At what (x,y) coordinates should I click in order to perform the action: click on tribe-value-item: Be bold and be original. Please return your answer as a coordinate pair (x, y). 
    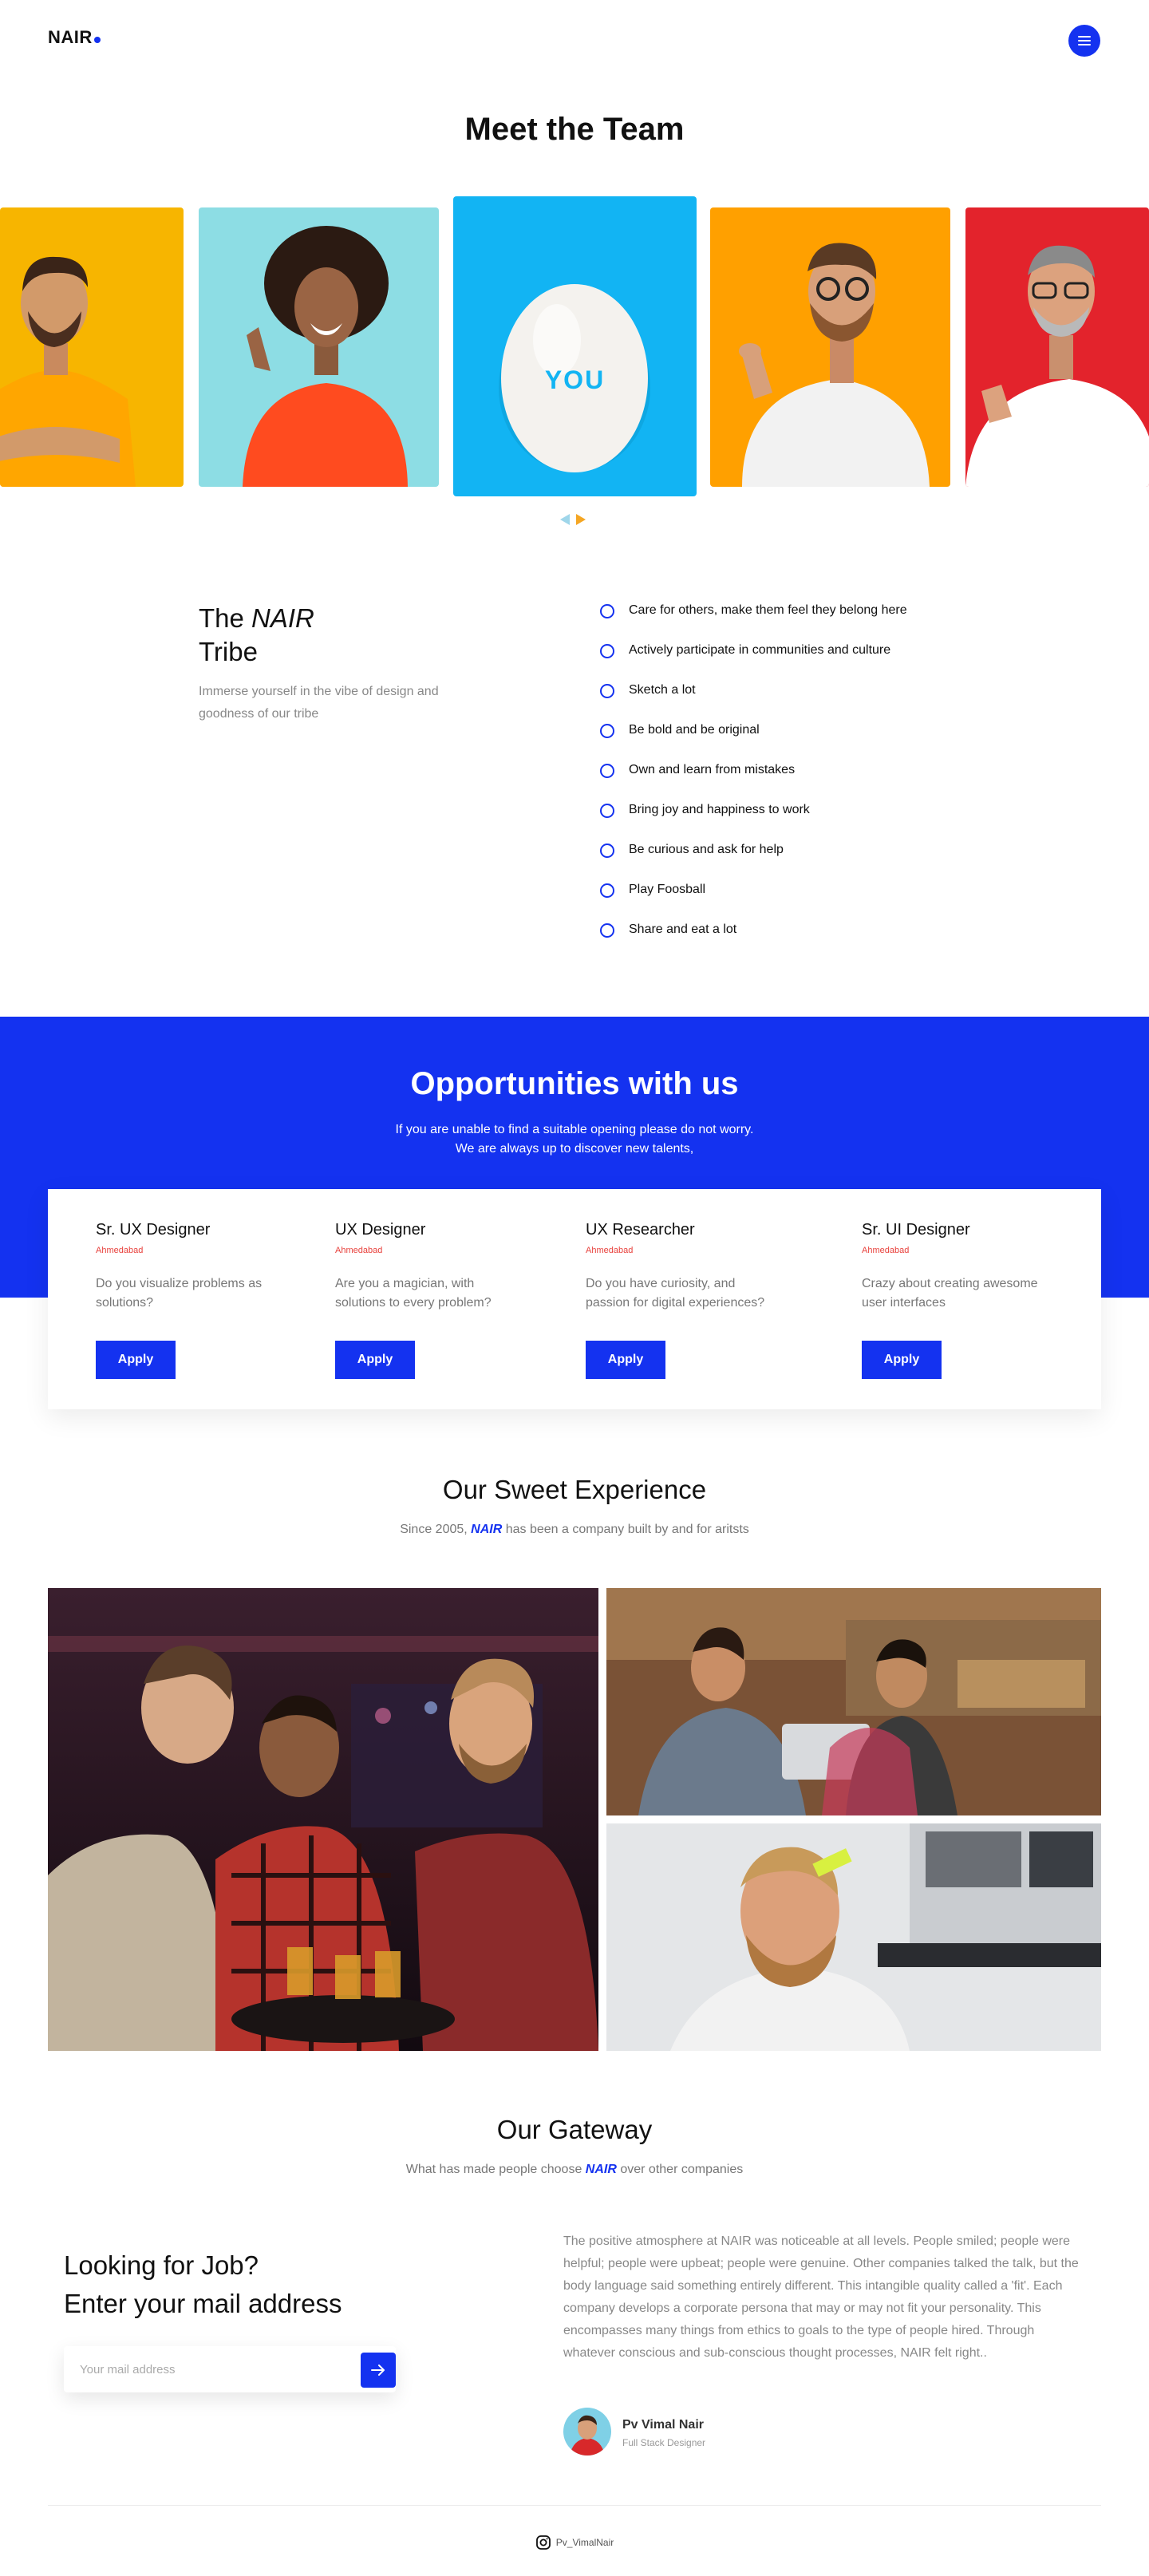
    Looking at the image, I should click on (824, 743).